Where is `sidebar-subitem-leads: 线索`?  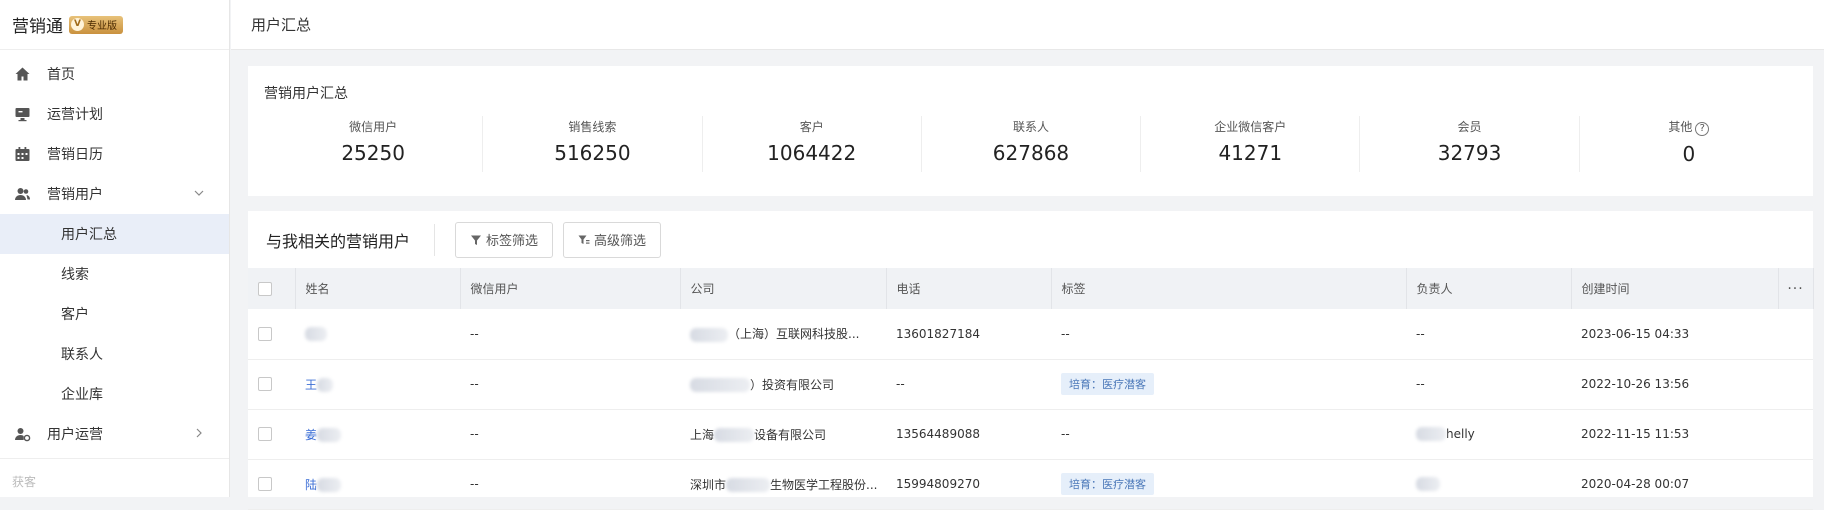
sidebar-subitem-leads: 线索 is located at coordinates (114, 274).